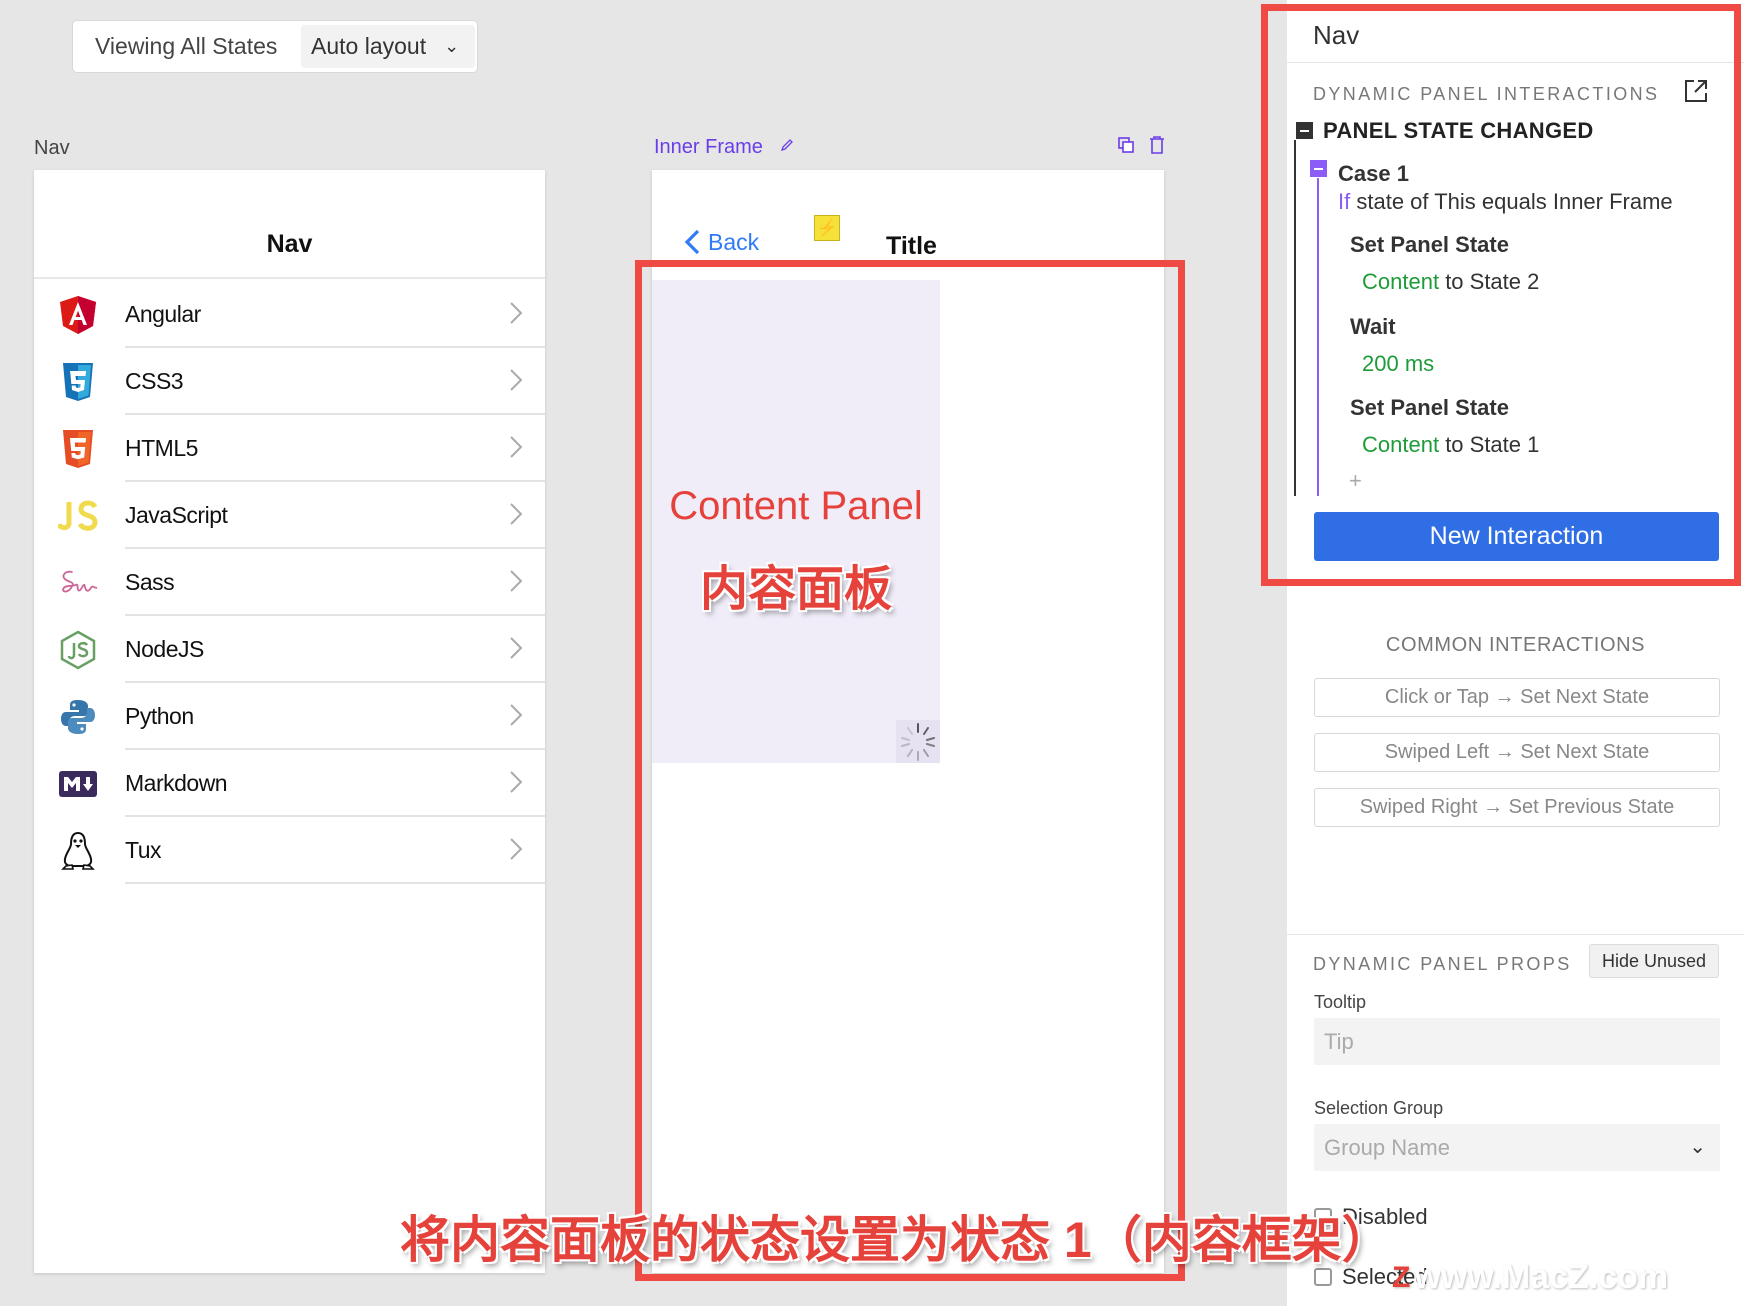  I want to click on list-item-angular: Angular, so click(289, 314).